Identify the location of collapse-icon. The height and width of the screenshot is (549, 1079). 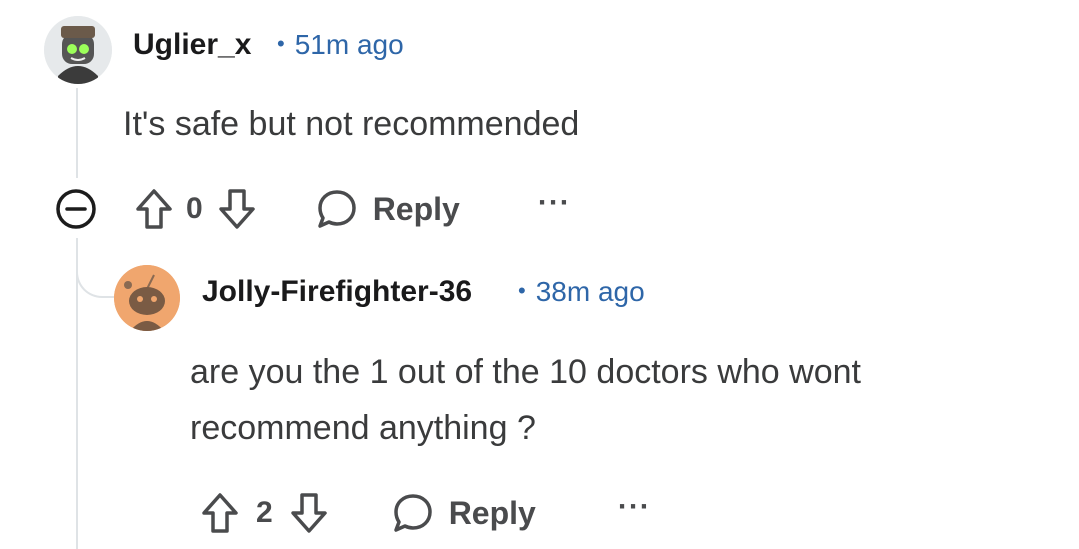
(76, 209).